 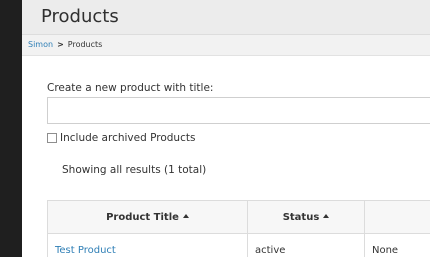 What do you see at coordinates (142, 217) in the screenshot?
I see `column-header-label: Product Title` at bounding box center [142, 217].